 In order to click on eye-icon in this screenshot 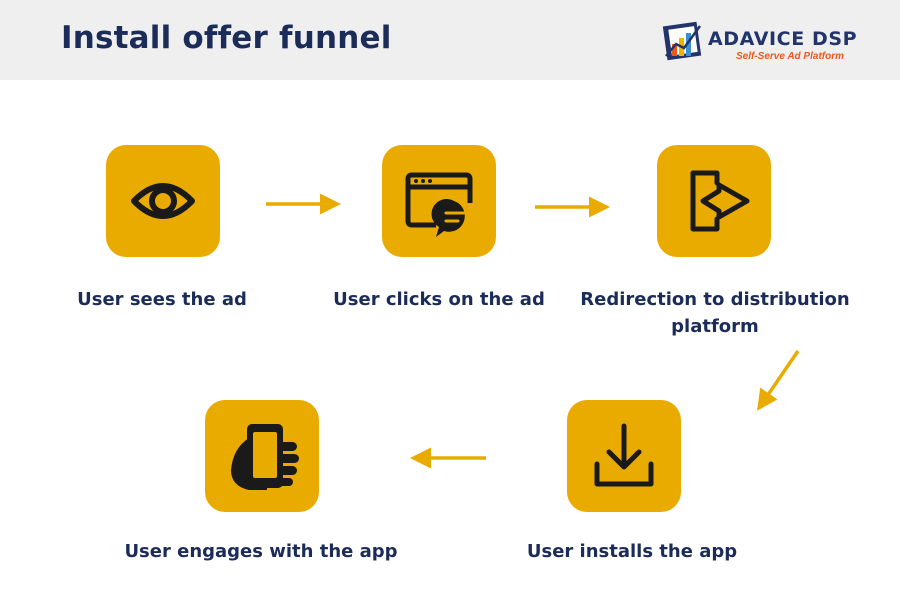, I will do `click(163, 201)`.